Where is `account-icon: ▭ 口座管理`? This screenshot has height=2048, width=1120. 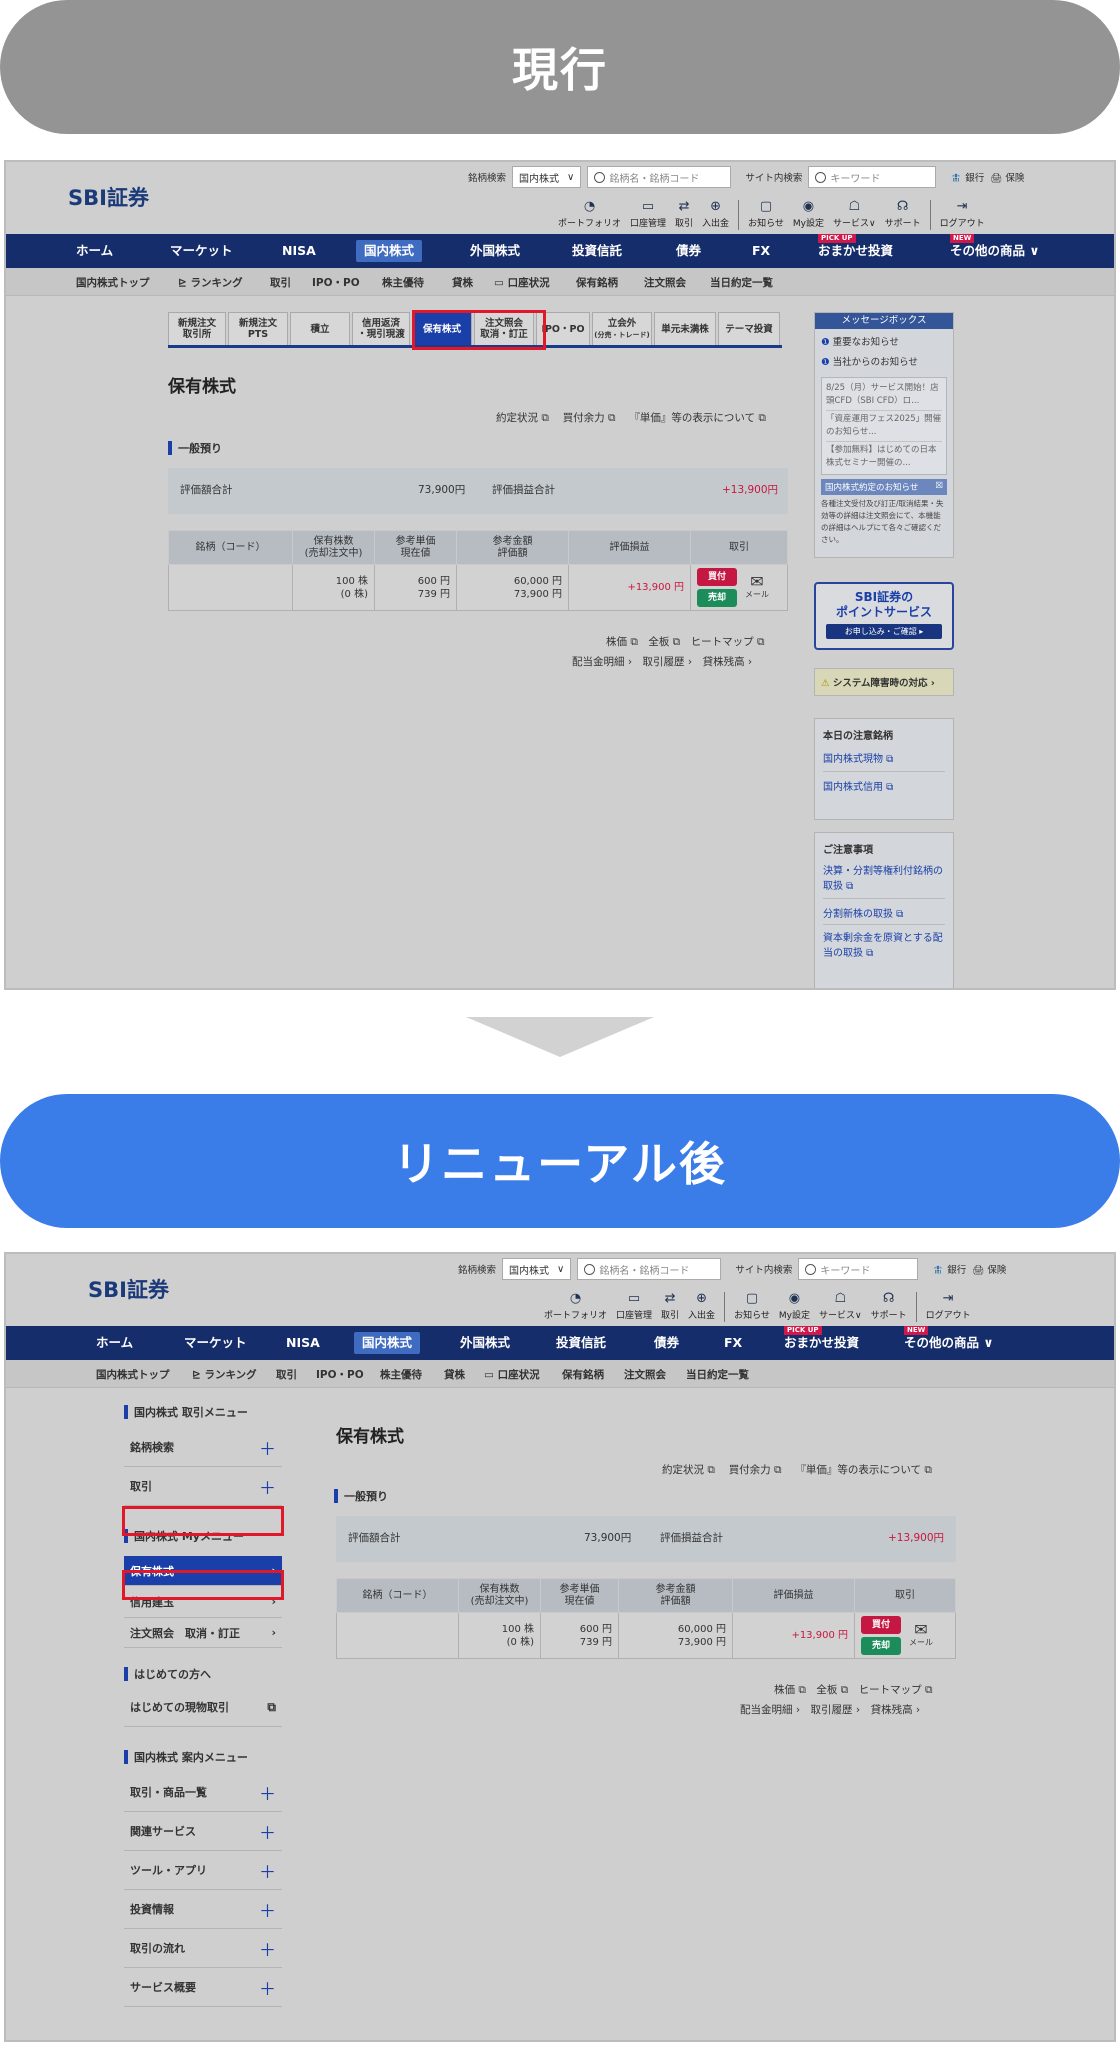
account-icon: ▭ 口座管理 is located at coordinates (634, 1307).